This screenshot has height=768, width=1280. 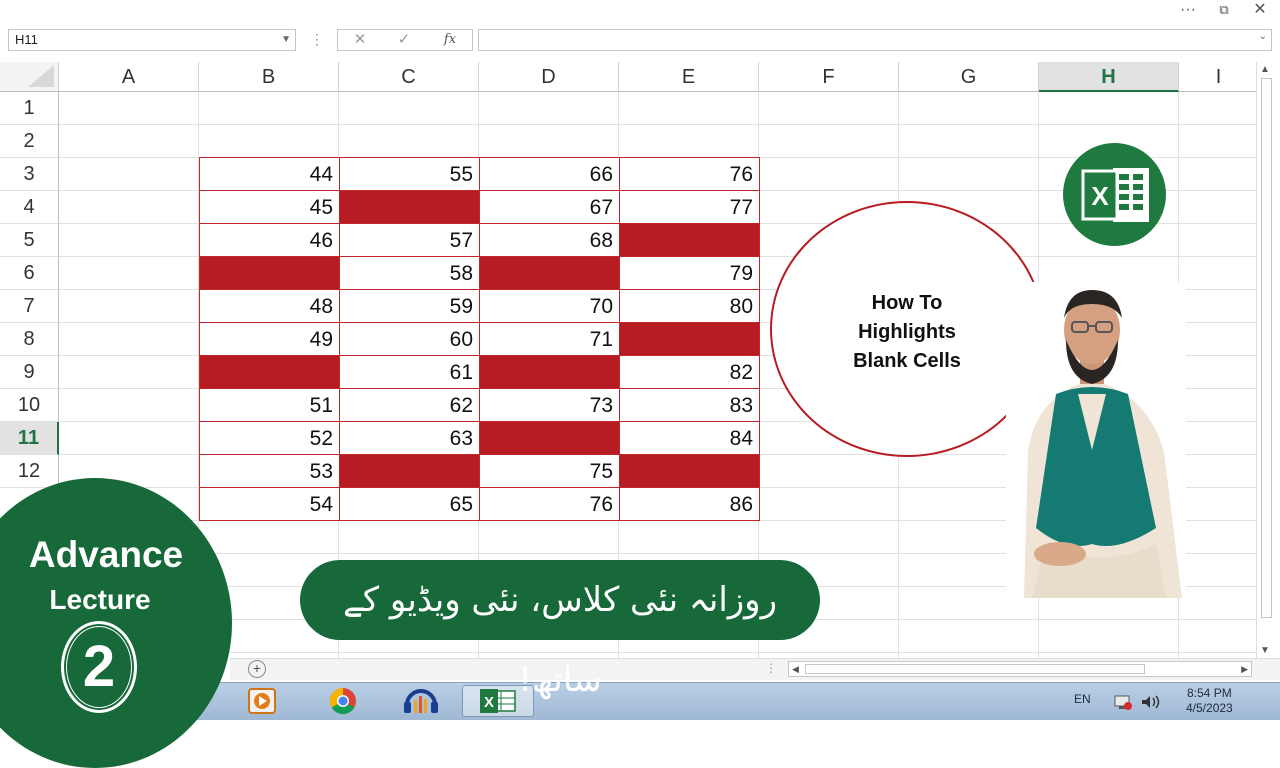 I want to click on taskbar-audio-editor, so click(x=421, y=701).